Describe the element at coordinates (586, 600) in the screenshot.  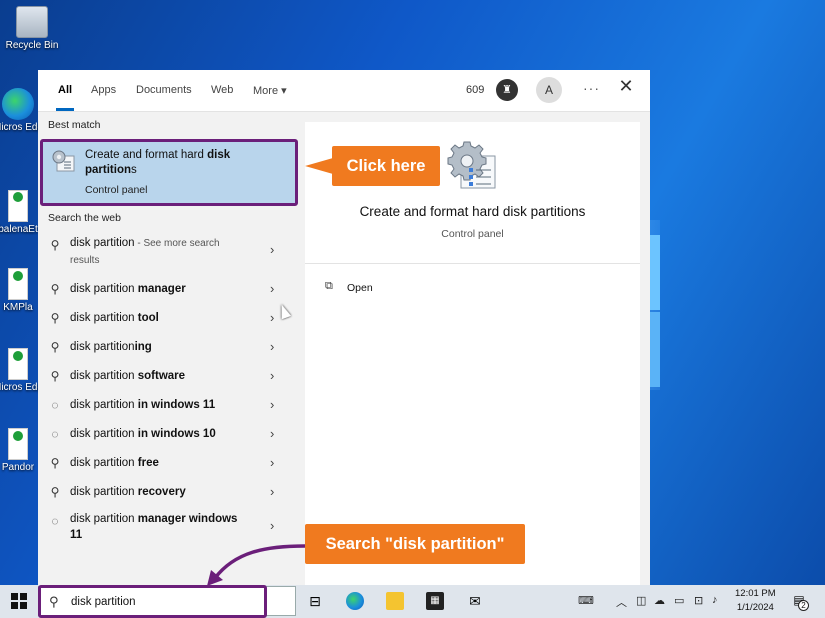
I see `keyboard-icon: ⌨` at that location.